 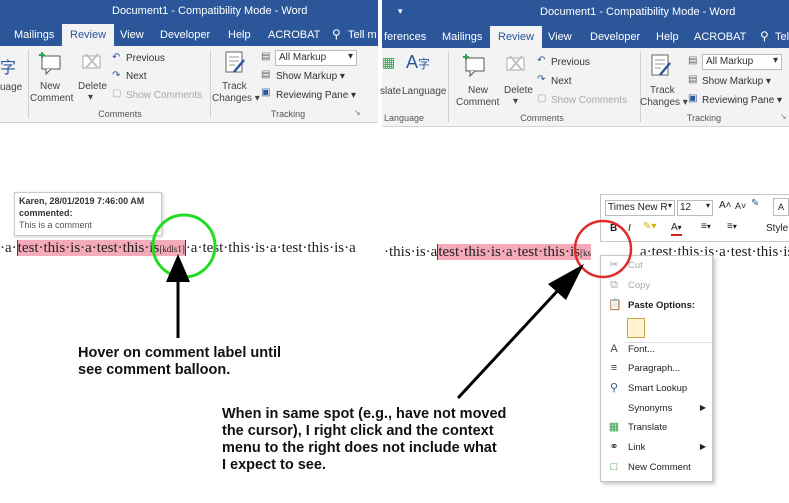 I want to click on right-qat-caret: ▾, so click(x=400, y=11).